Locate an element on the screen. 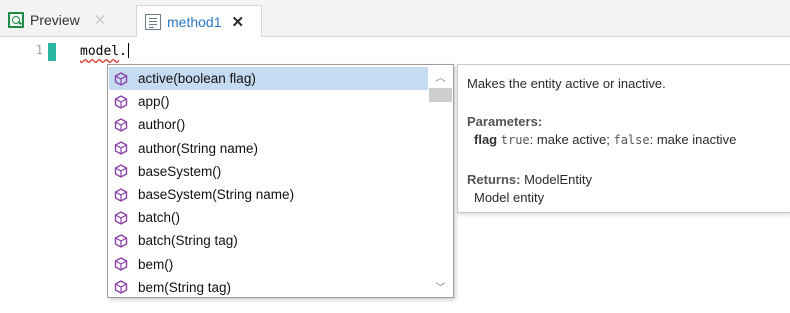 This screenshot has width=790, height=313. tab-method1-label: method1 is located at coordinates (194, 21).